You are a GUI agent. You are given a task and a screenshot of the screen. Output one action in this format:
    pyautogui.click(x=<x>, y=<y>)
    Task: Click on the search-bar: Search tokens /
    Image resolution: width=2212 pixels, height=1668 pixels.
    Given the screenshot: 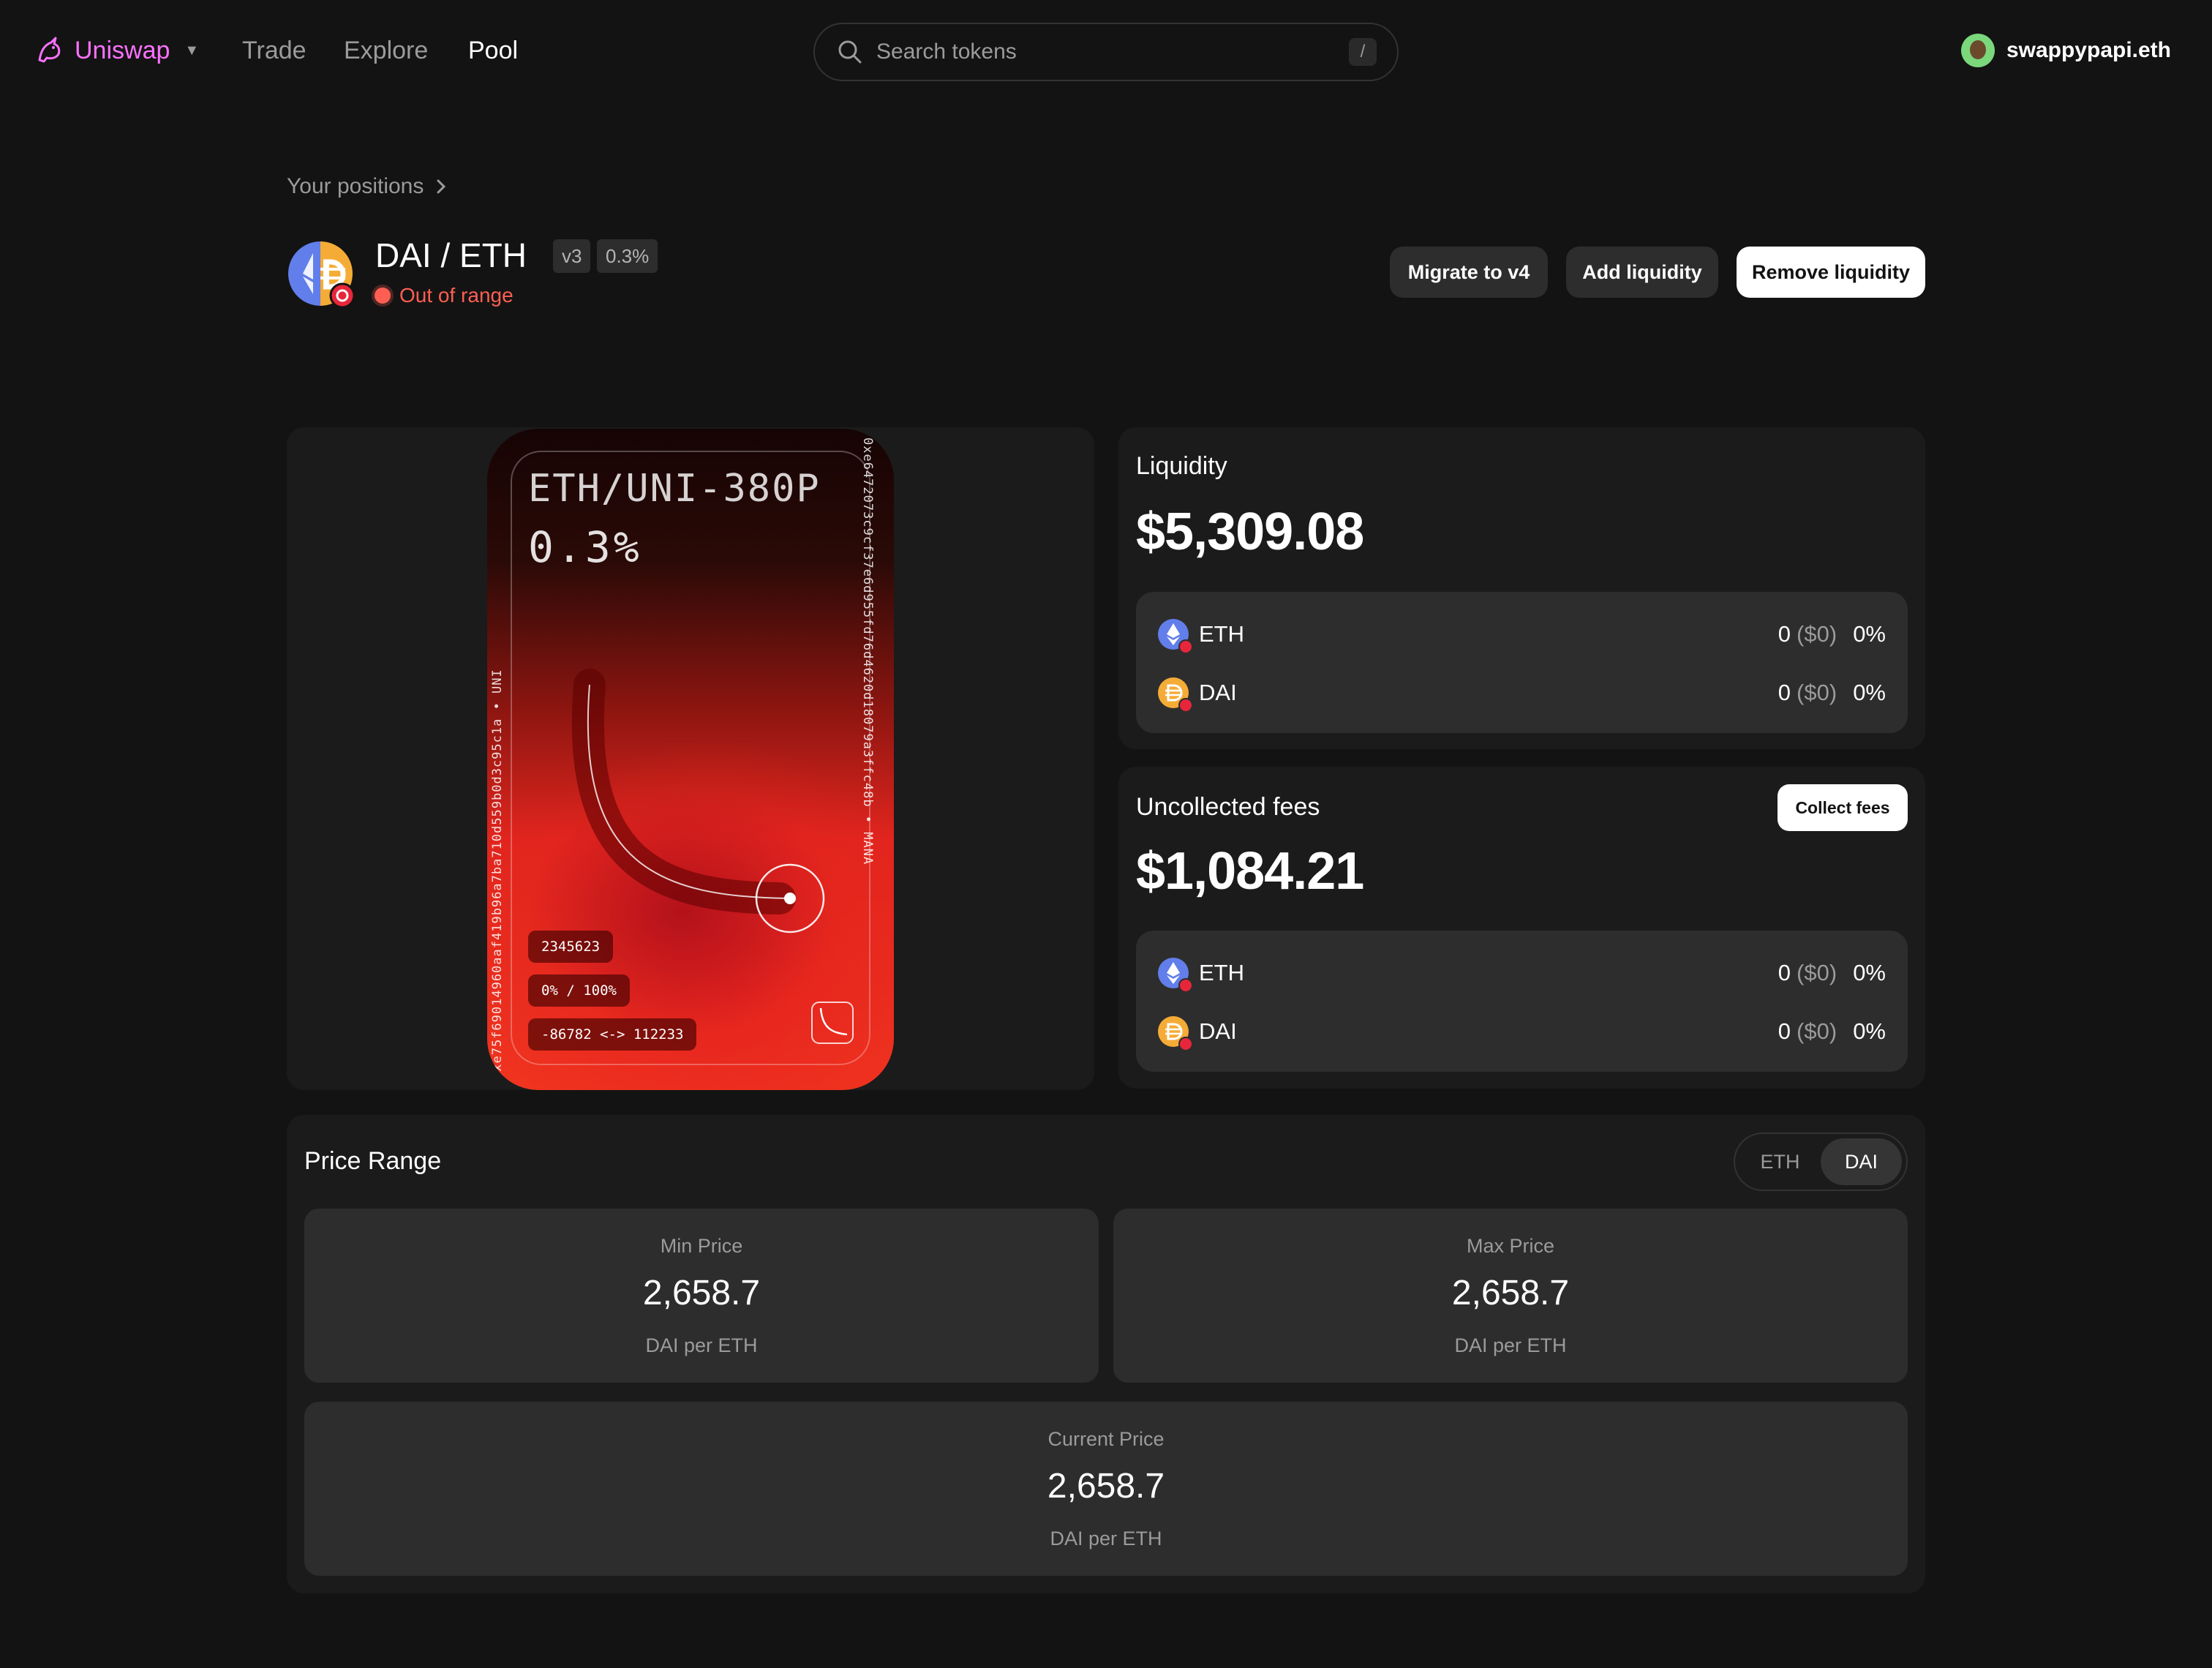 What is the action you would take?
    pyautogui.click(x=1106, y=52)
    